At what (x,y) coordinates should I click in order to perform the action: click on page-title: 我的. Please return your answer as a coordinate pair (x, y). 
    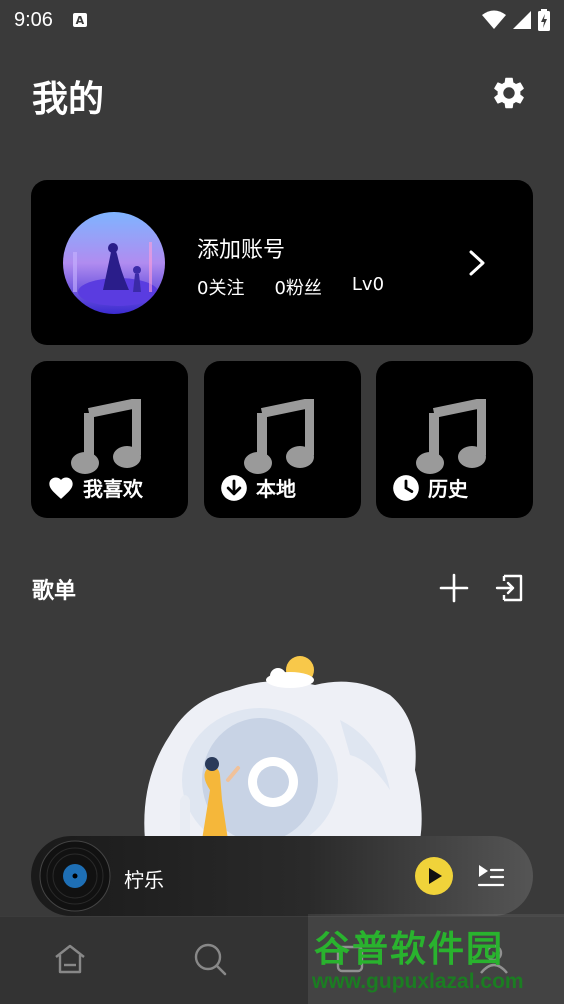
    Looking at the image, I should click on (68, 99).